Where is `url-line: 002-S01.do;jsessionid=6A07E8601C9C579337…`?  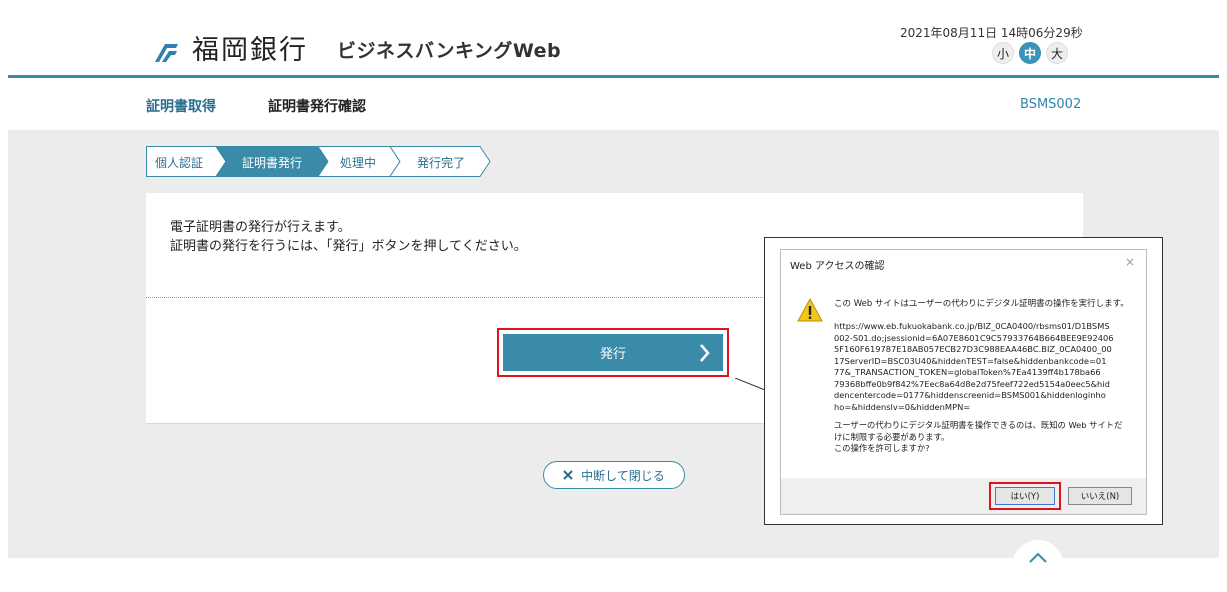
url-line: 002-S01.do;jsessionid=6A07E8601C9C579337… is located at coordinates (974, 337).